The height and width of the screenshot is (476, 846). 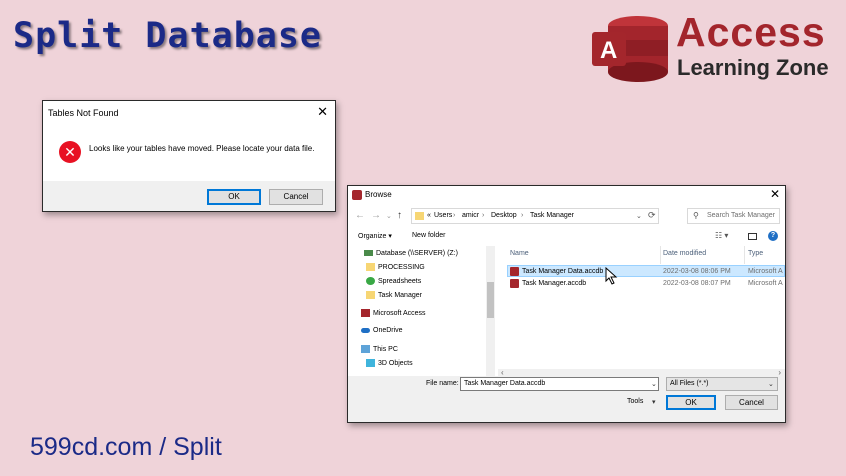 I want to click on nav-item-3d-objects: 3D Objects, so click(x=389, y=364).